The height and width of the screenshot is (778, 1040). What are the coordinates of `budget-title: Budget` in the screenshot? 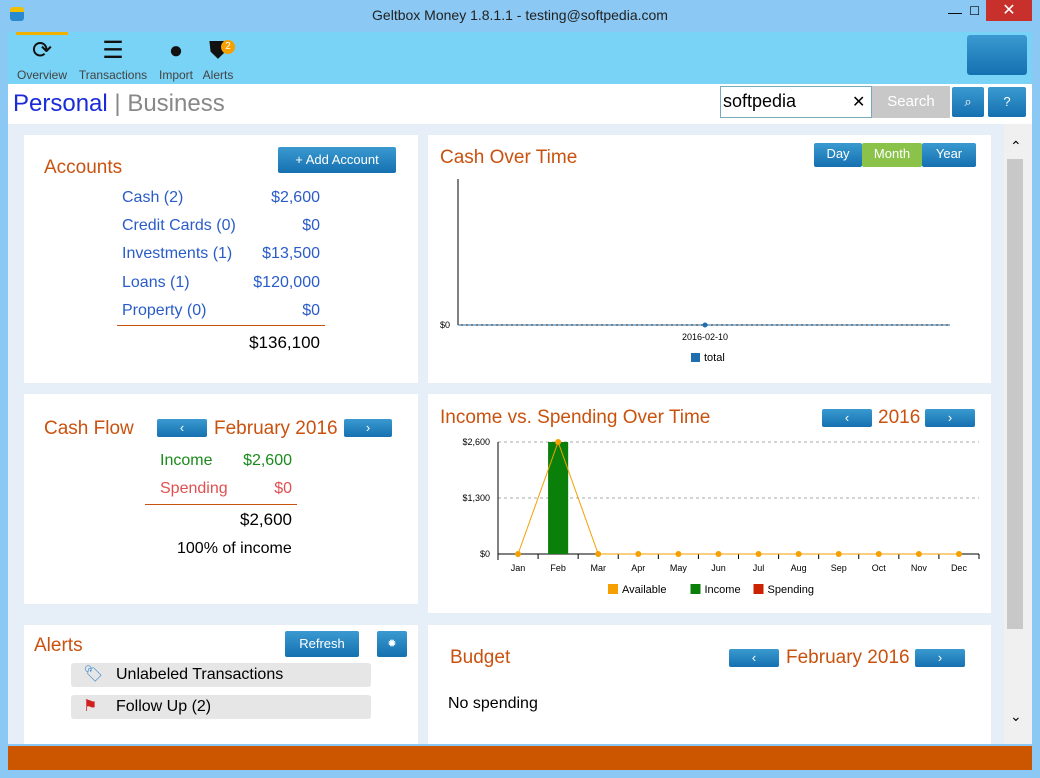 It's located at (480, 657).